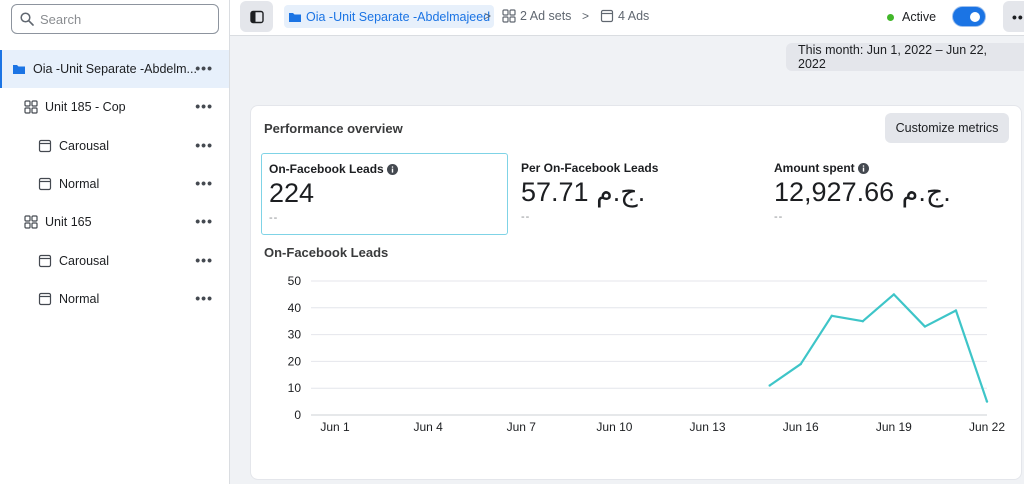 This screenshot has height=484, width=1024. Describe the element at coordinates (862, 192) in the screenshot. I see `metric-value: 12,927.66 ج.م.` at that location.